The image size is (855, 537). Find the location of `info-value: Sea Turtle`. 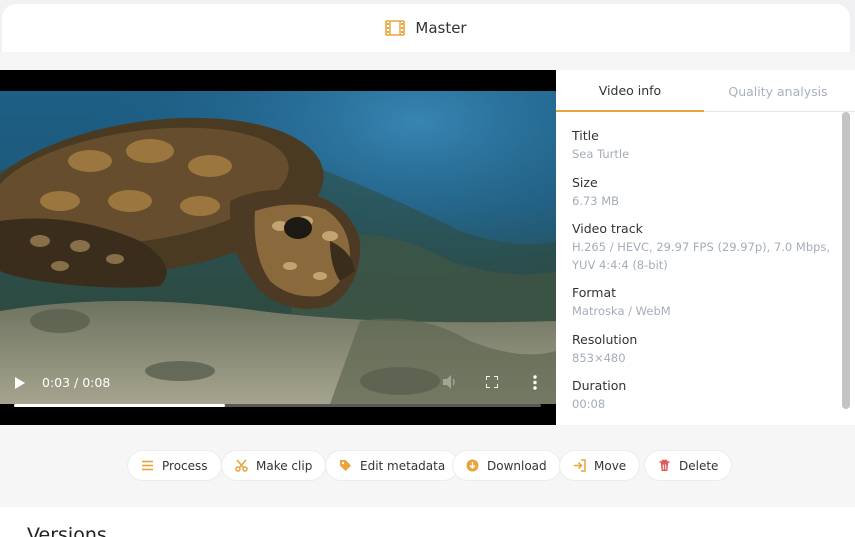

info-value: Sea Turtle is located at coordinates (601, 154).